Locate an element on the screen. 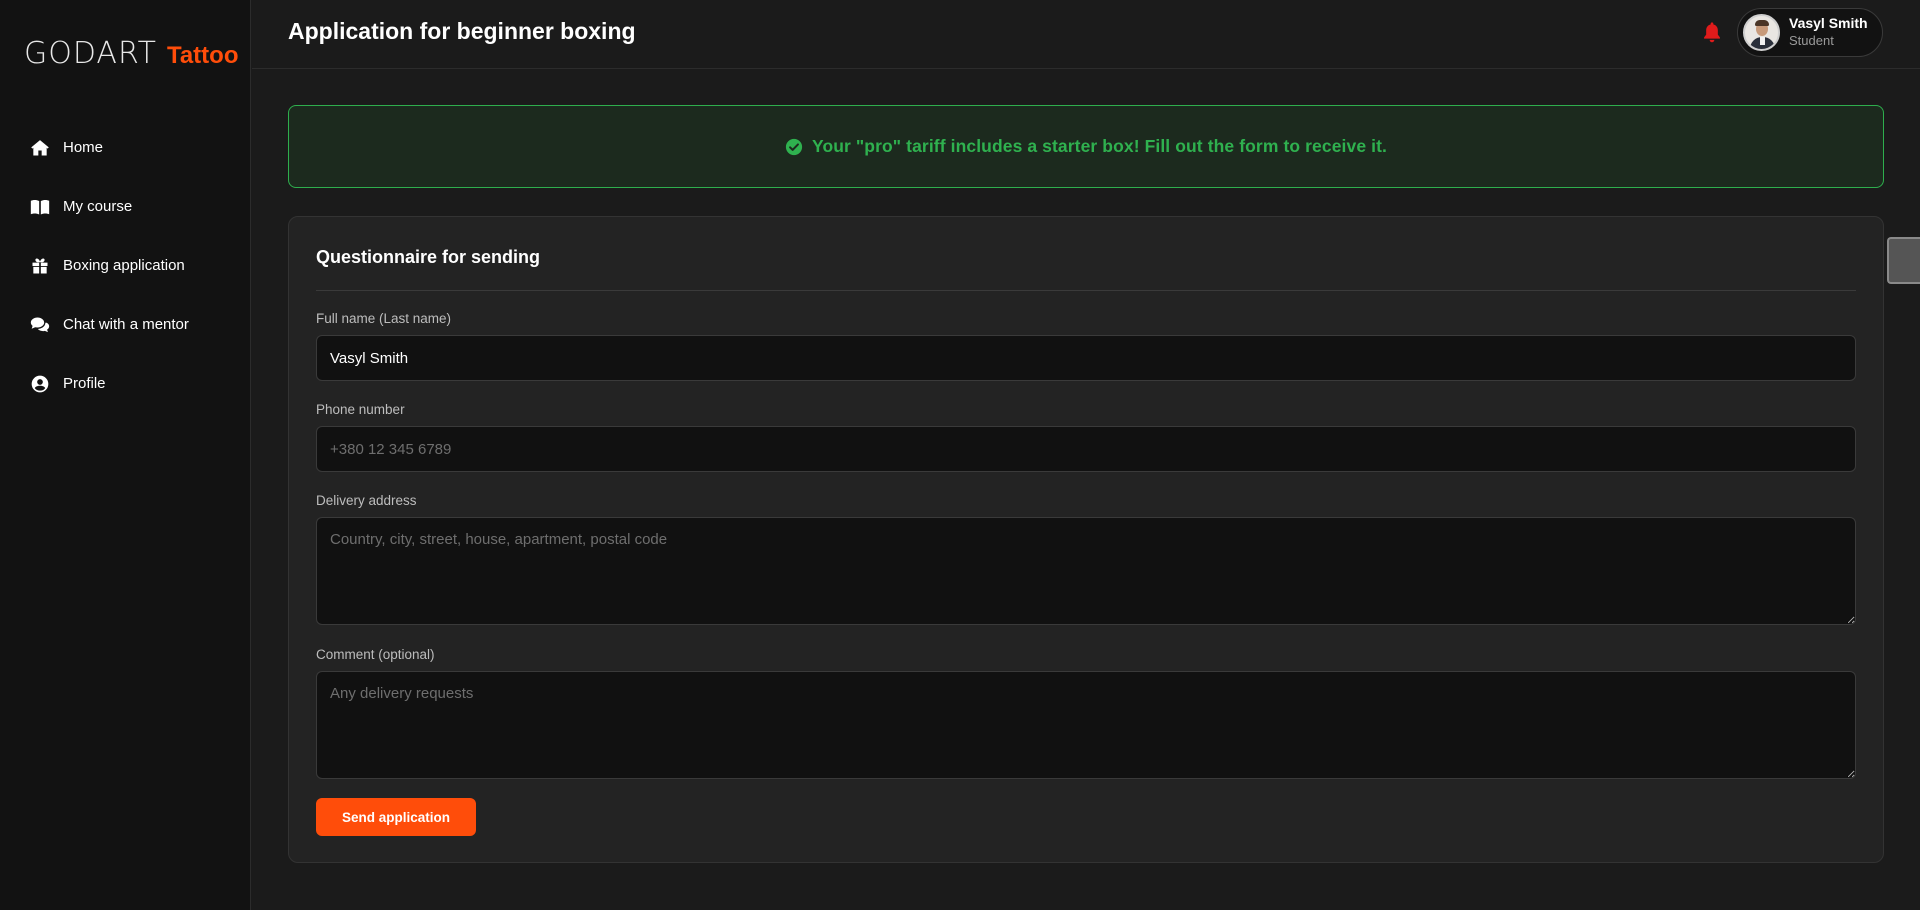  sidebar-item-boxing-application: Boxing application is located at coordinates (125, 265).